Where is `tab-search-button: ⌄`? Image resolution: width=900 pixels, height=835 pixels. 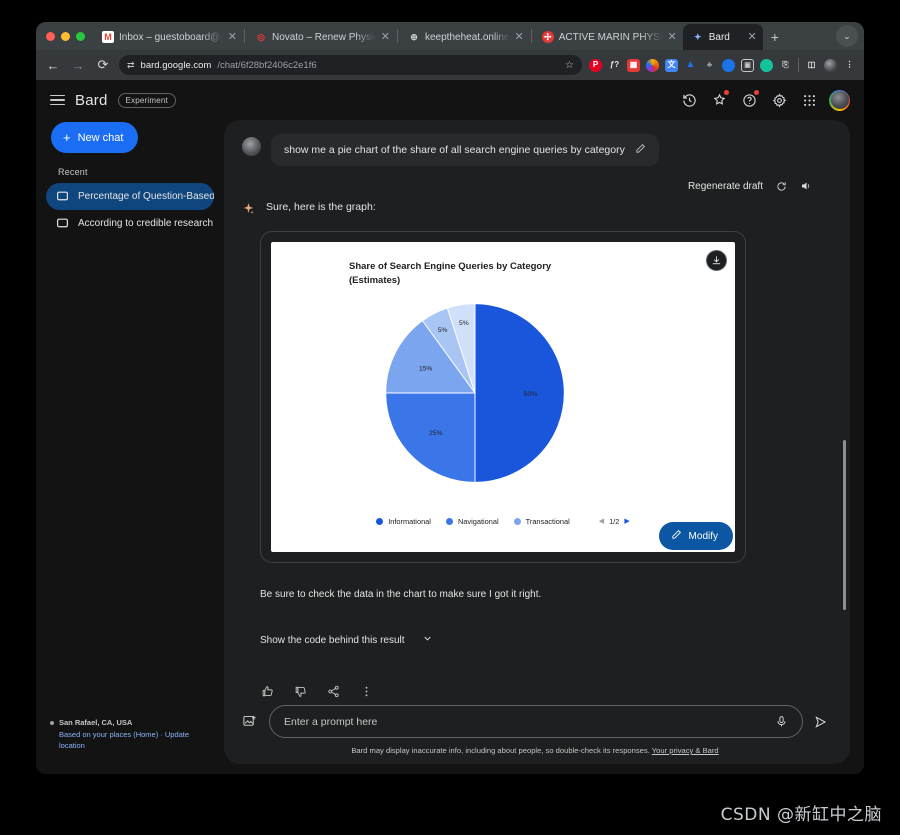
tab-search-button: ⌄ is located at coordinates (847, 36).